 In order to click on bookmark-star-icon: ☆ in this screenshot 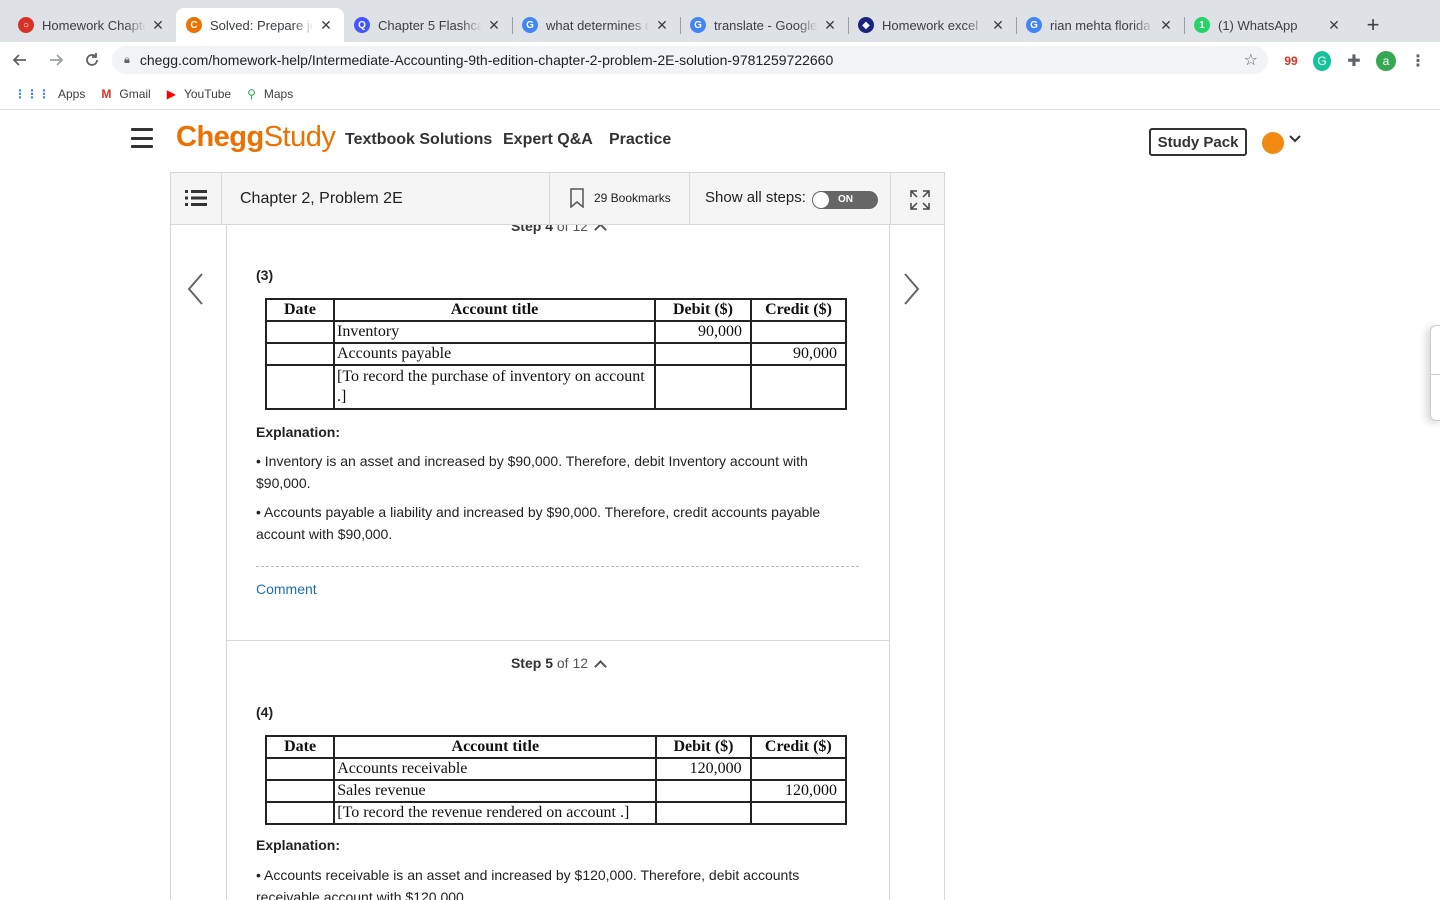, I will do `click(1251, 60)`.